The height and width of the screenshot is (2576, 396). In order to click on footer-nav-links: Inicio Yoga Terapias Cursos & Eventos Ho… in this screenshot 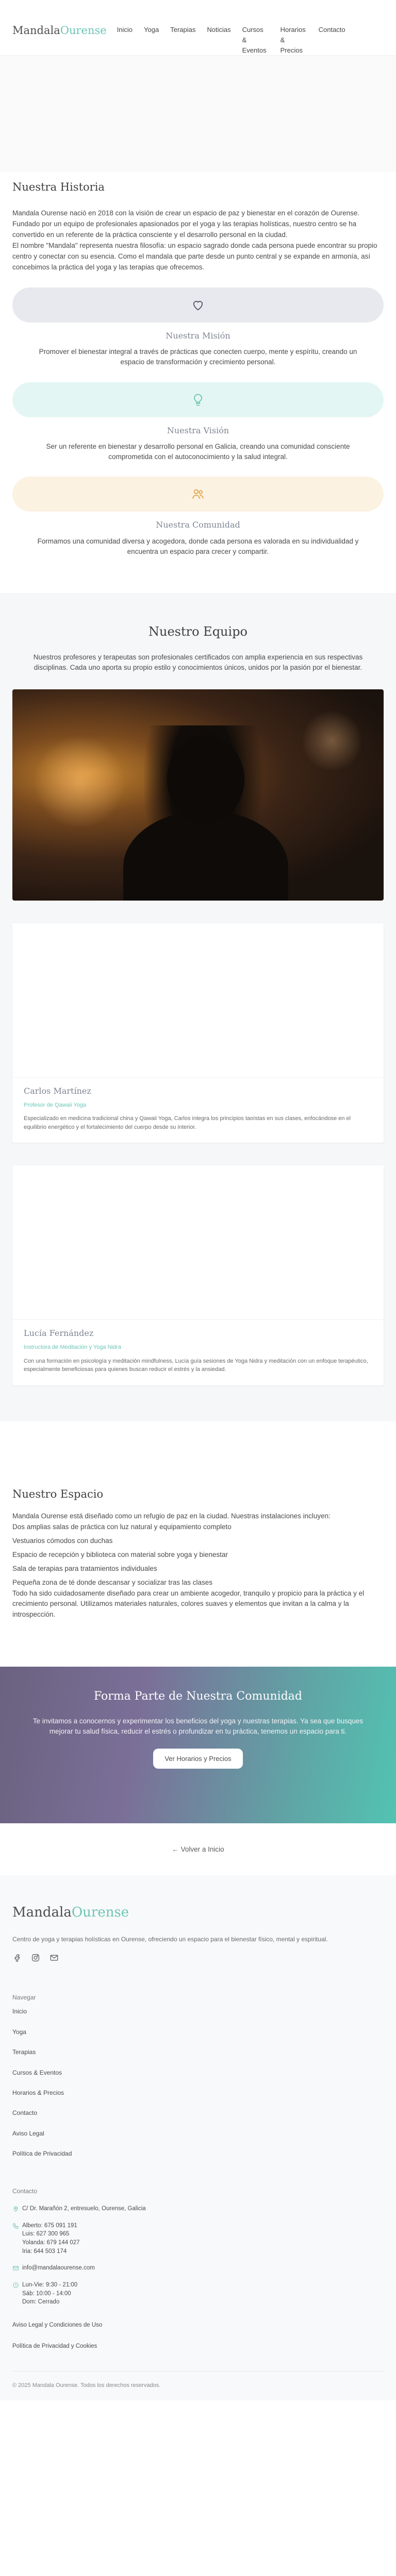, I will do `click(198, 2082)`.